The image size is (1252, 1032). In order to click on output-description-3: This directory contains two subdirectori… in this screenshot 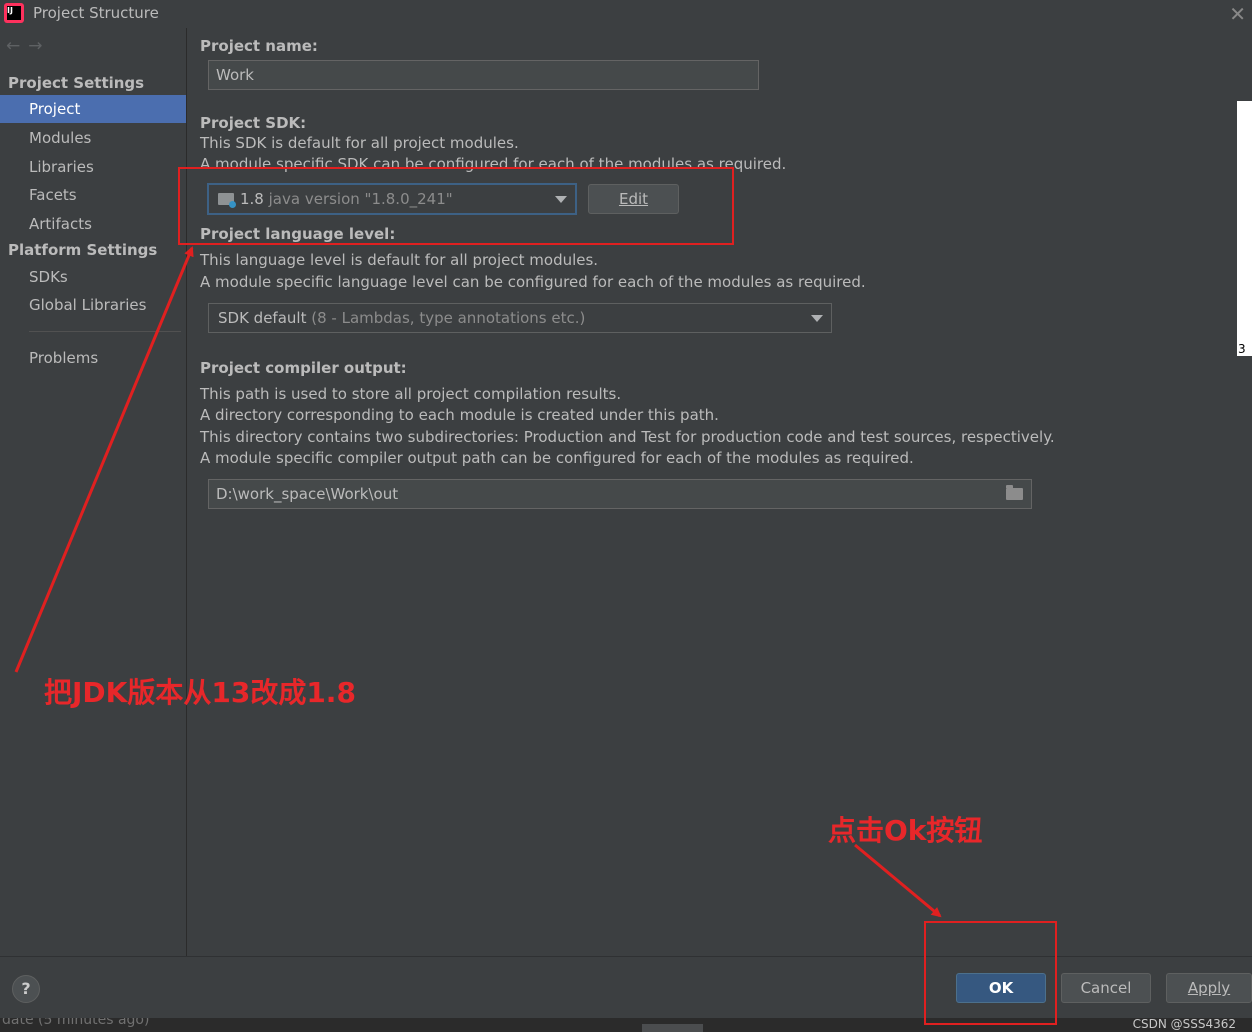, I will do `click(627, 437)`.